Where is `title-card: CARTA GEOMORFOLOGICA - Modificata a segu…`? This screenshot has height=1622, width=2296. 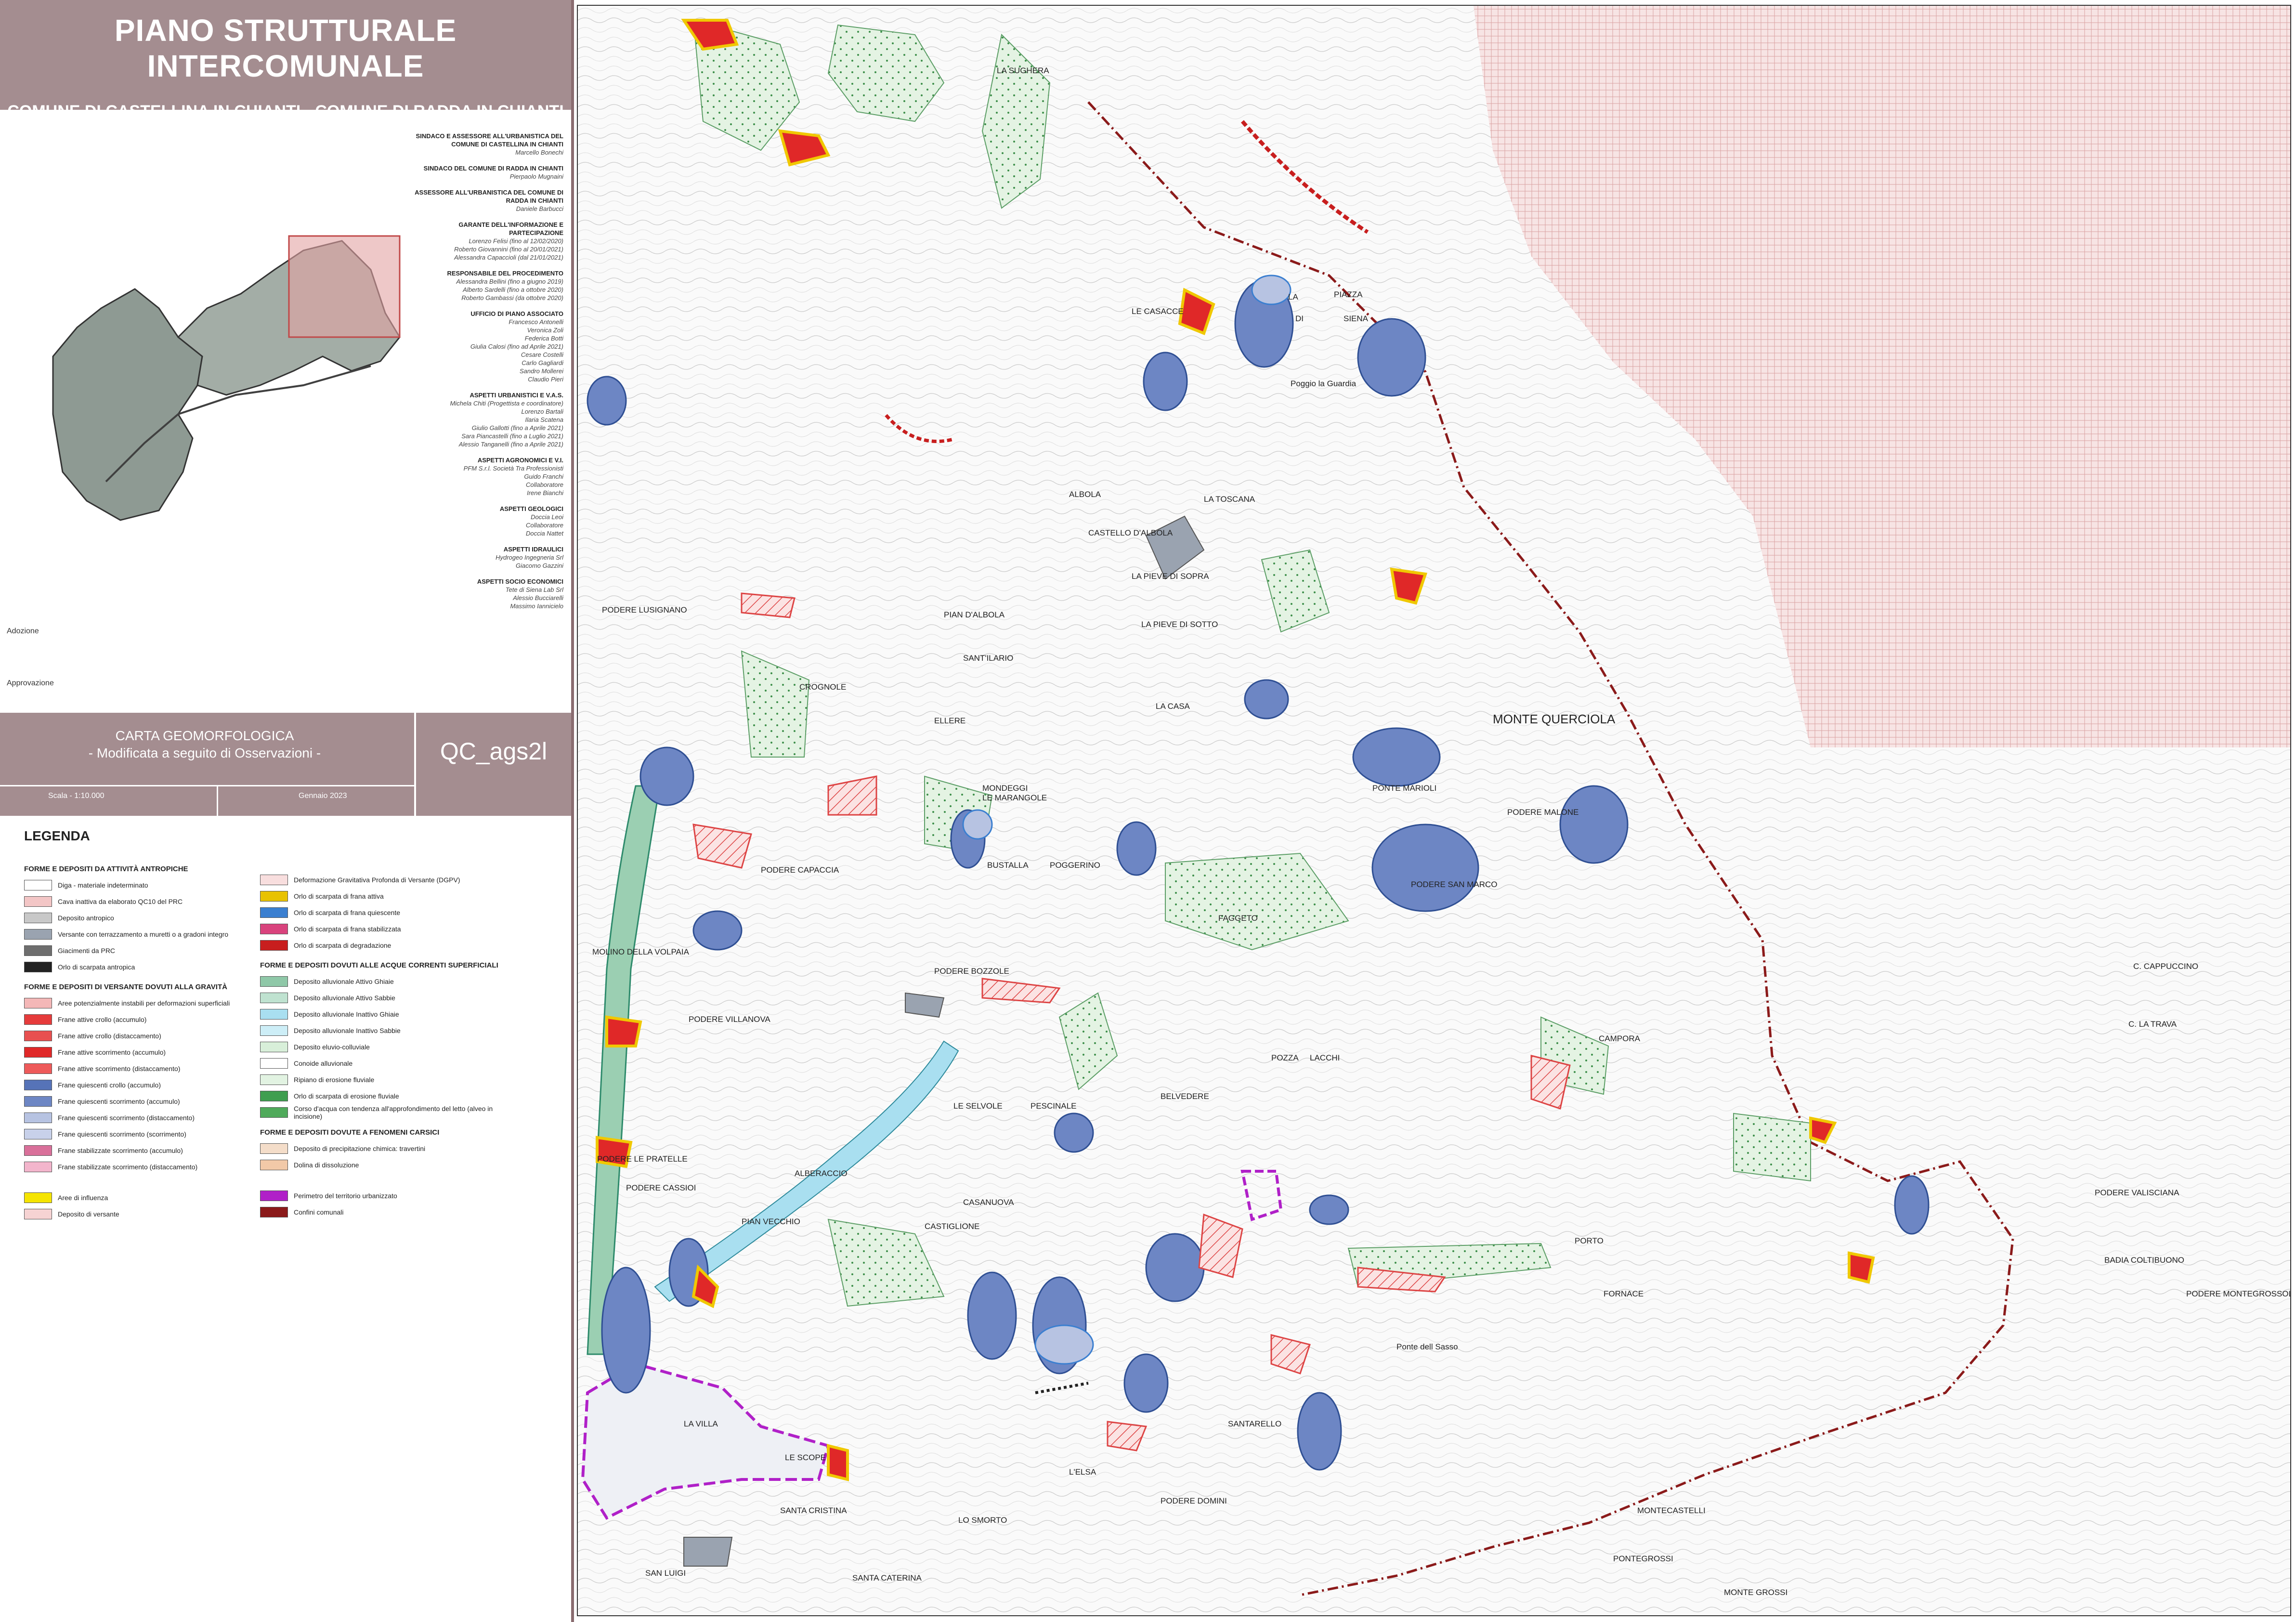 title-card: CARTA GEOMORFOLOGICA - Modificata a segu… is located at coordinates (285, 764).